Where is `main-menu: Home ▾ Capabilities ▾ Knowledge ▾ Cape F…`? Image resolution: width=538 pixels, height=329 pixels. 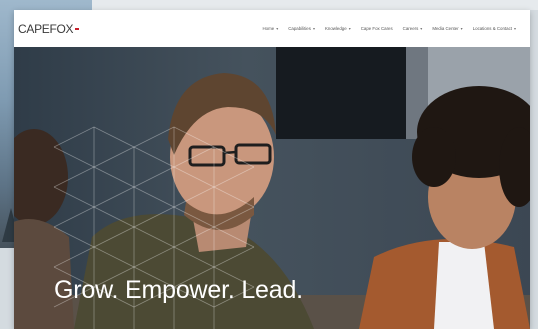 main-menu: Home ▾ Capabilities ▾ Knowledge ▾ Cape F… is located at coordinates (390, 28).